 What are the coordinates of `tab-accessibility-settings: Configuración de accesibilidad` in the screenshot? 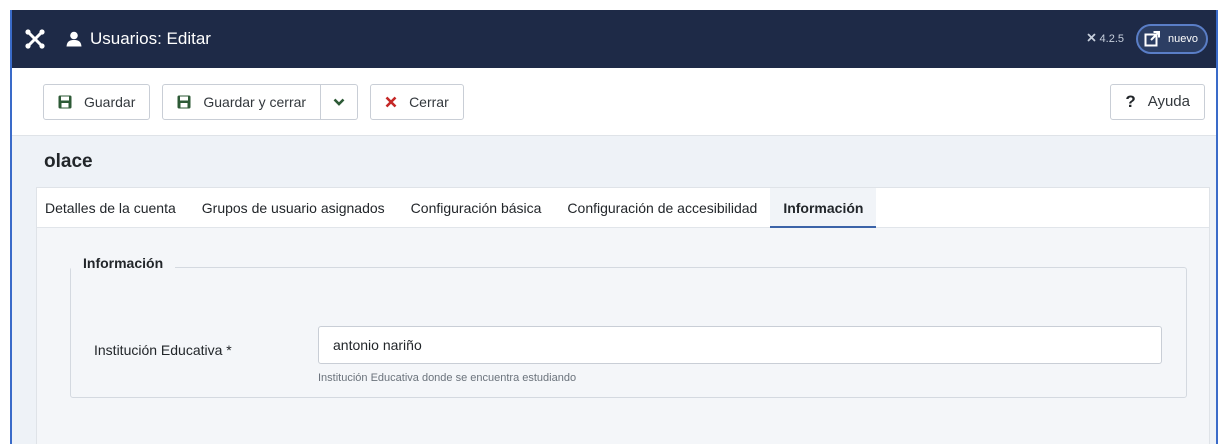 It's located at (662, 208).